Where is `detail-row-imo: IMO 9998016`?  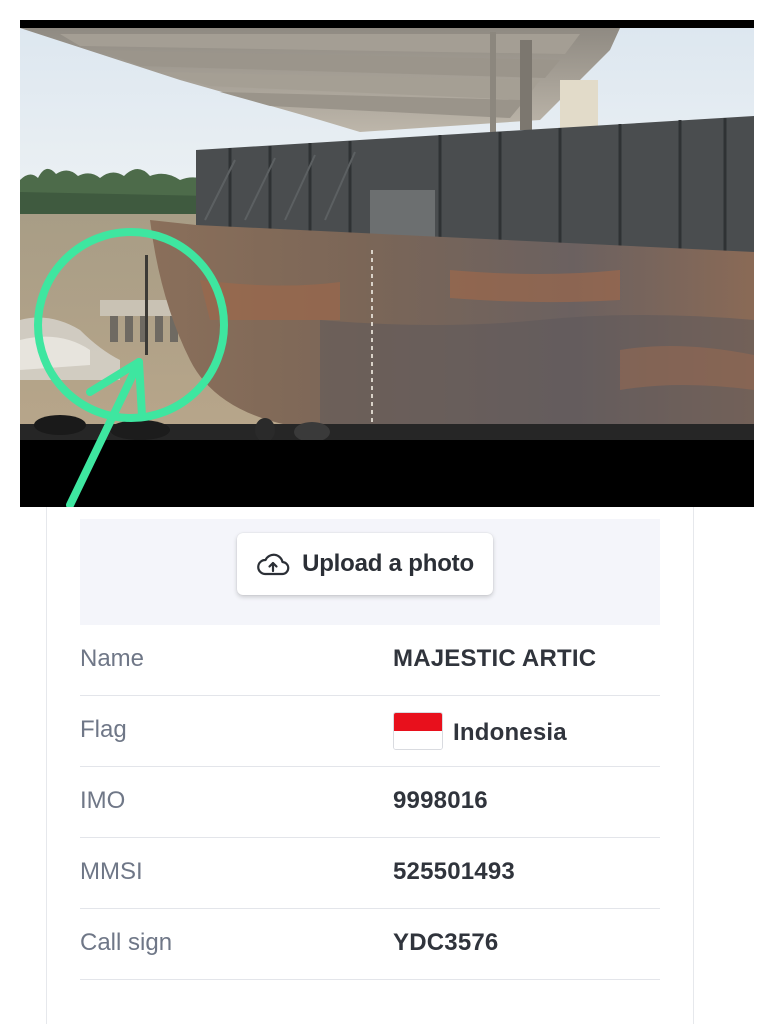 detail-row-imo: IMO 9998016 is located at coordinates (370, 802).